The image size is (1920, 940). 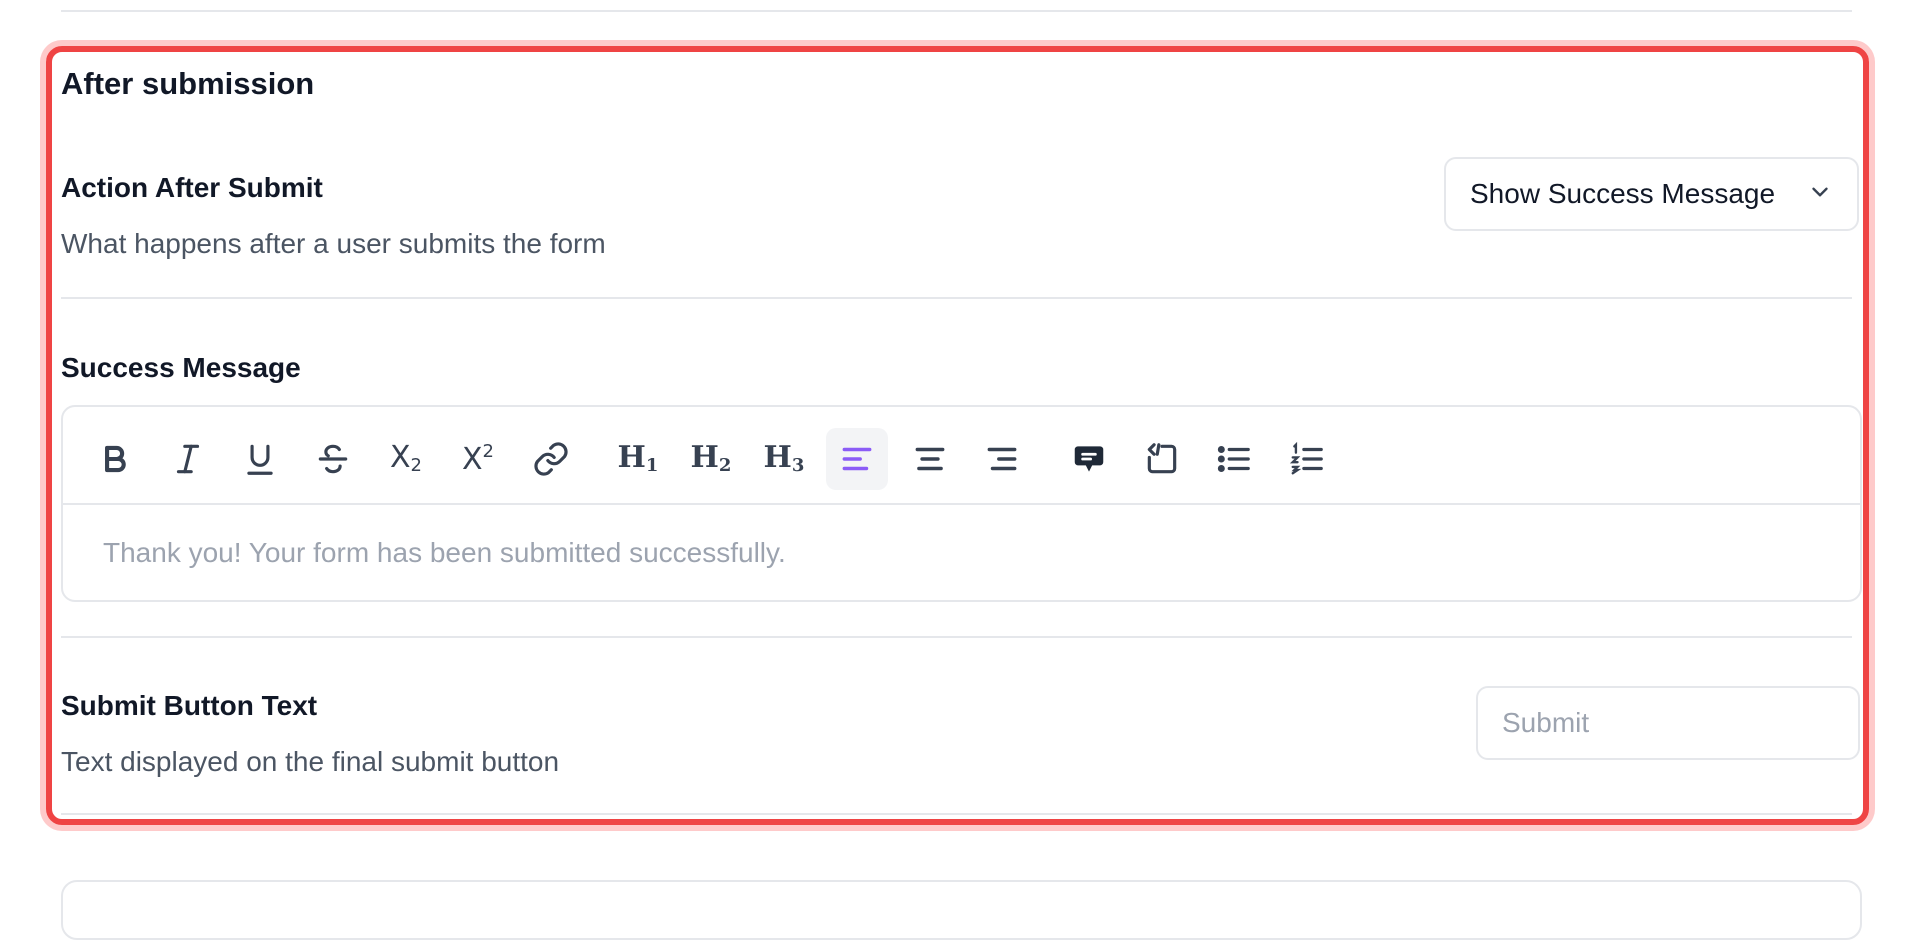 I want to click on align-left-button, so click(x=857, y=459).